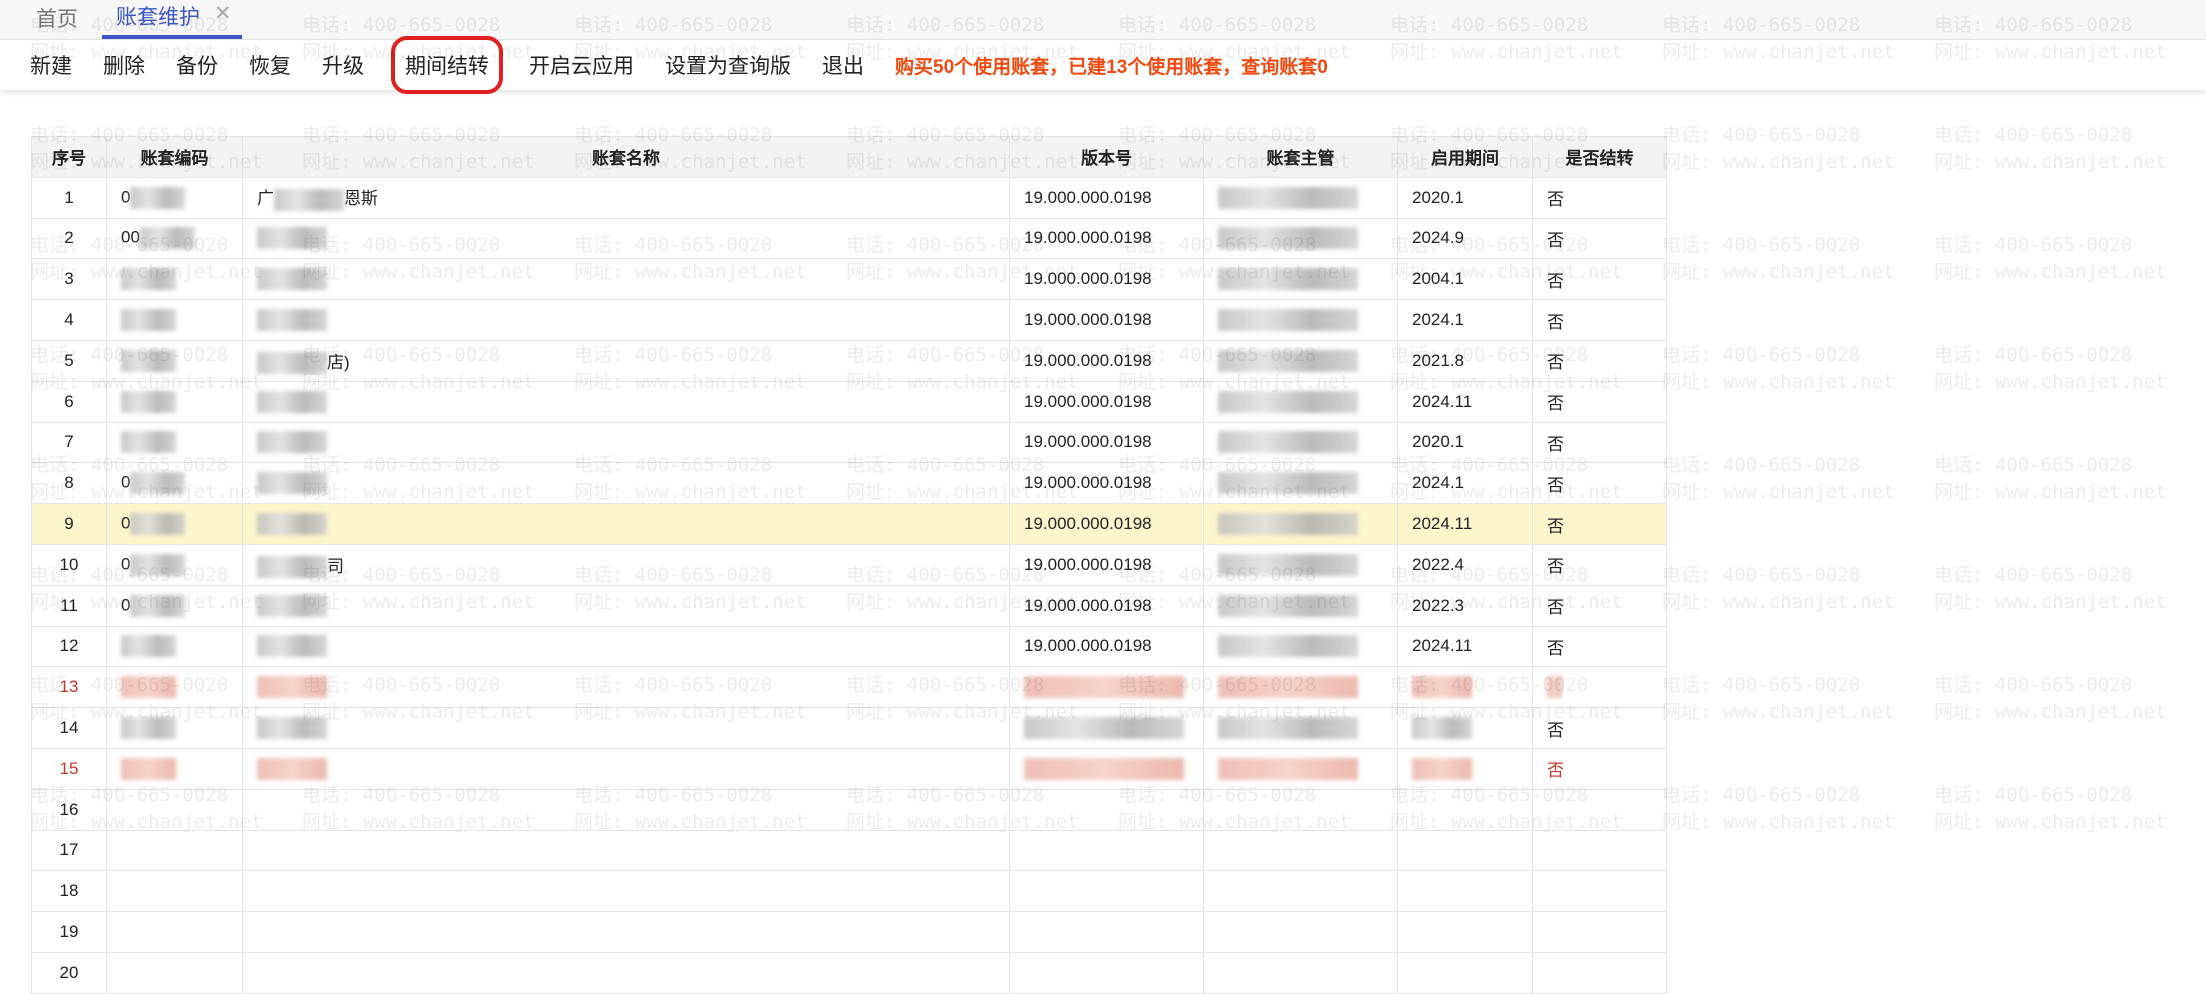  What do you see at coordinates (1465, 564) in the screenshot?
I see `cell-period: 2022.4` at bounding box center [1465, 564].